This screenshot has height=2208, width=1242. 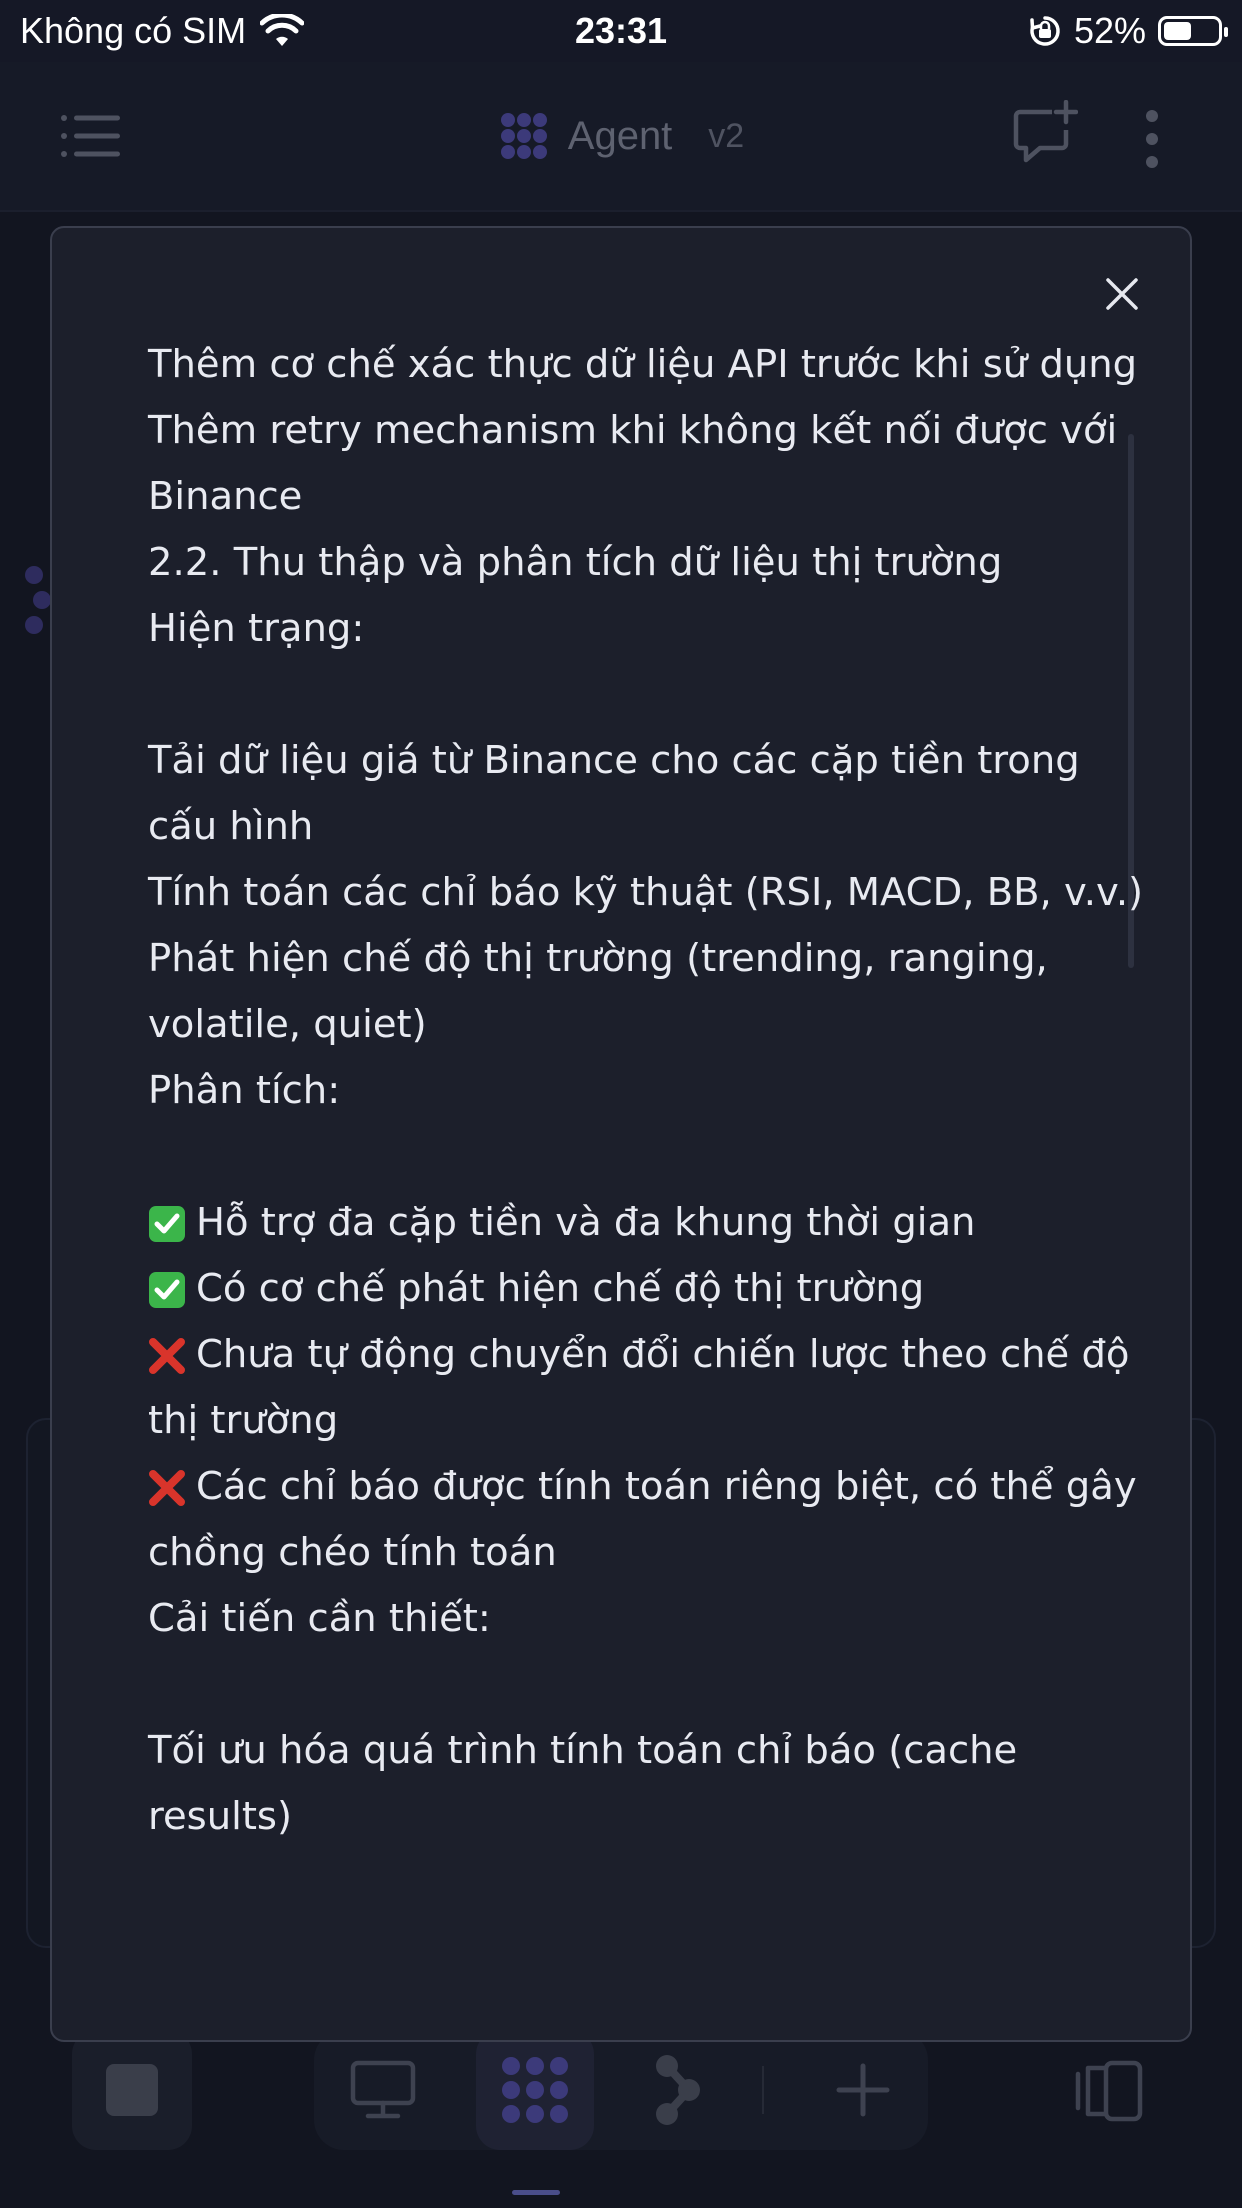 I want to click on bottom-tab-group, so click(x=621, y=2090).